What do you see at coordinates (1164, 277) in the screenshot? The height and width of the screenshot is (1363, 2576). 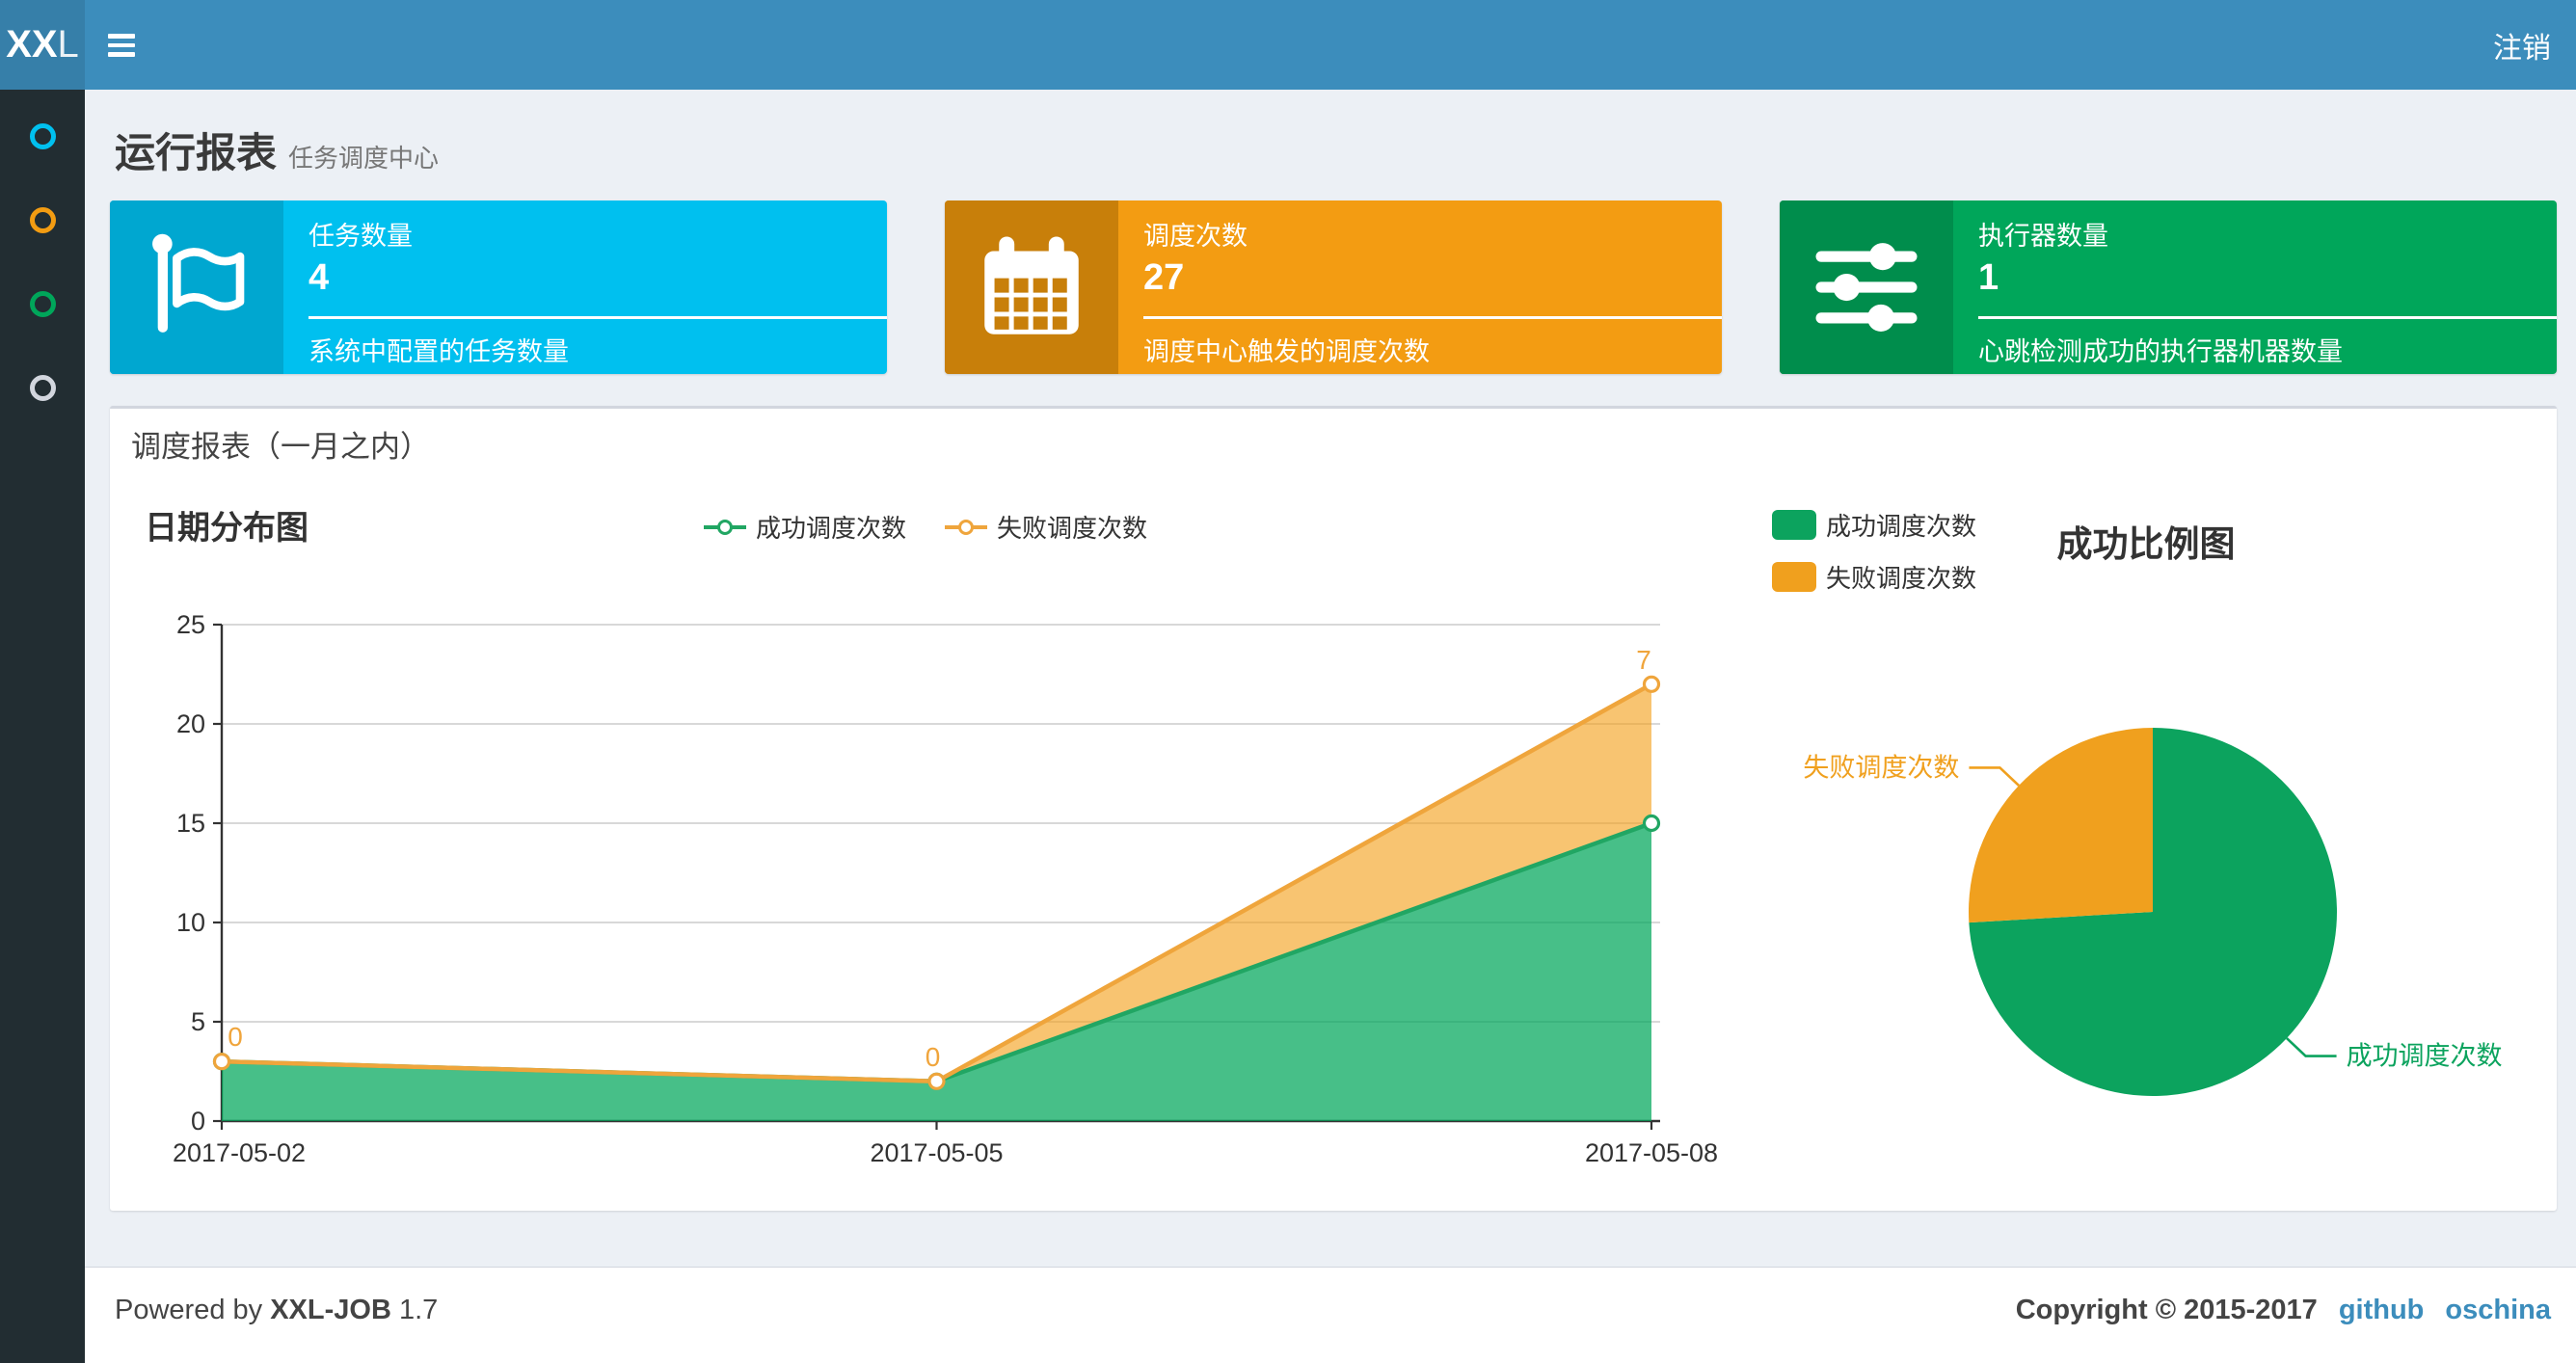 I see `info-box-value: 27` at bounding box center [1164, 277].